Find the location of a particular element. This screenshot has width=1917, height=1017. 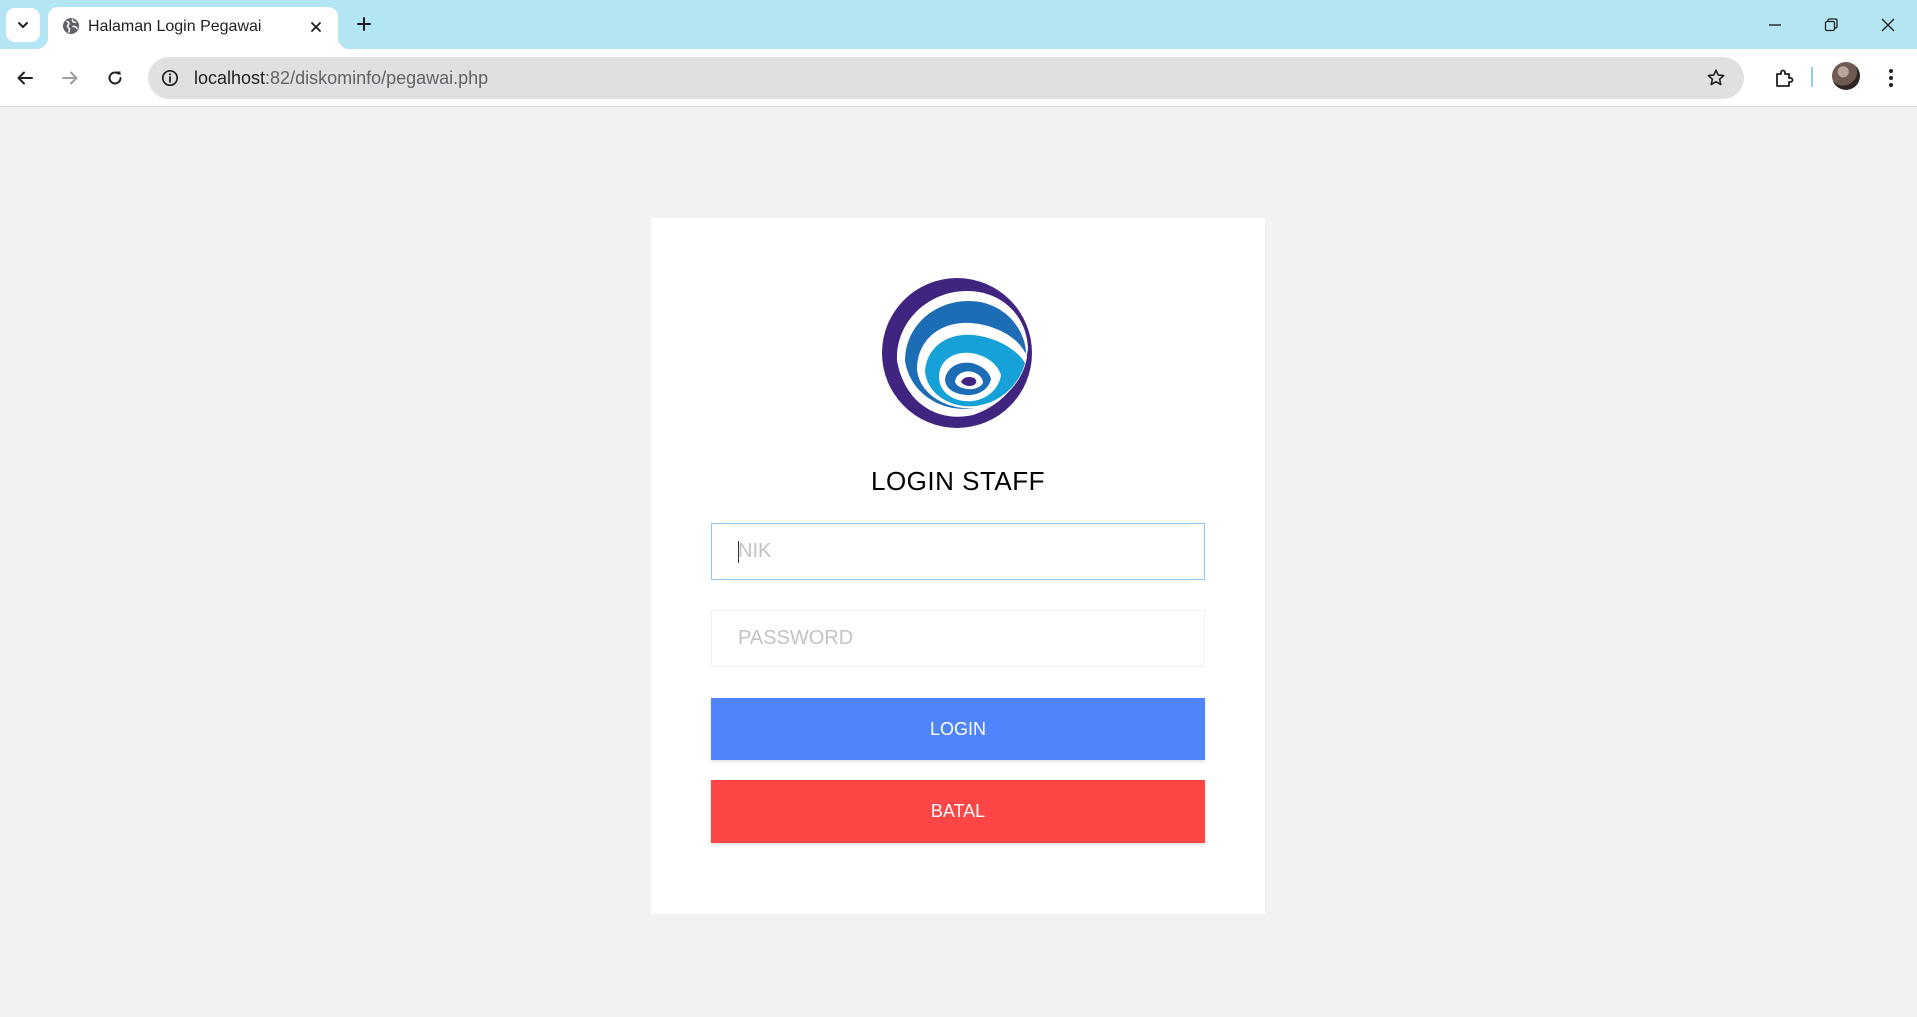

url-text: localhost:82/diskominfo/pegawai.php is located at coordinates (341, 78).